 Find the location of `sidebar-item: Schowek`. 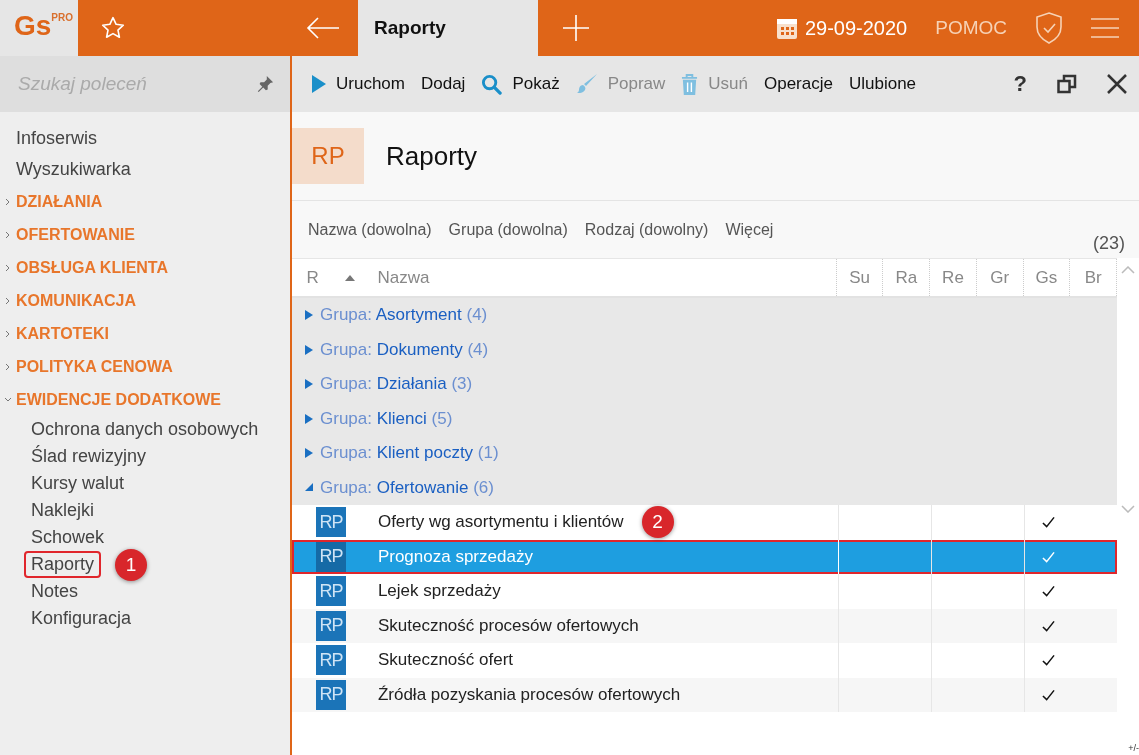

sidebar-item: Schowek is located at coordinates (68, 537).